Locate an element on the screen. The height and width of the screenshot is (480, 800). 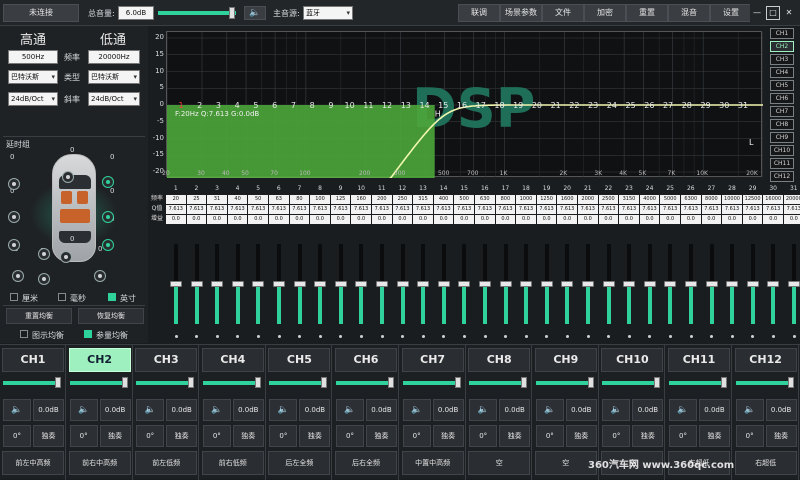
link-button: 联调 is located at coordinates (479, 13).